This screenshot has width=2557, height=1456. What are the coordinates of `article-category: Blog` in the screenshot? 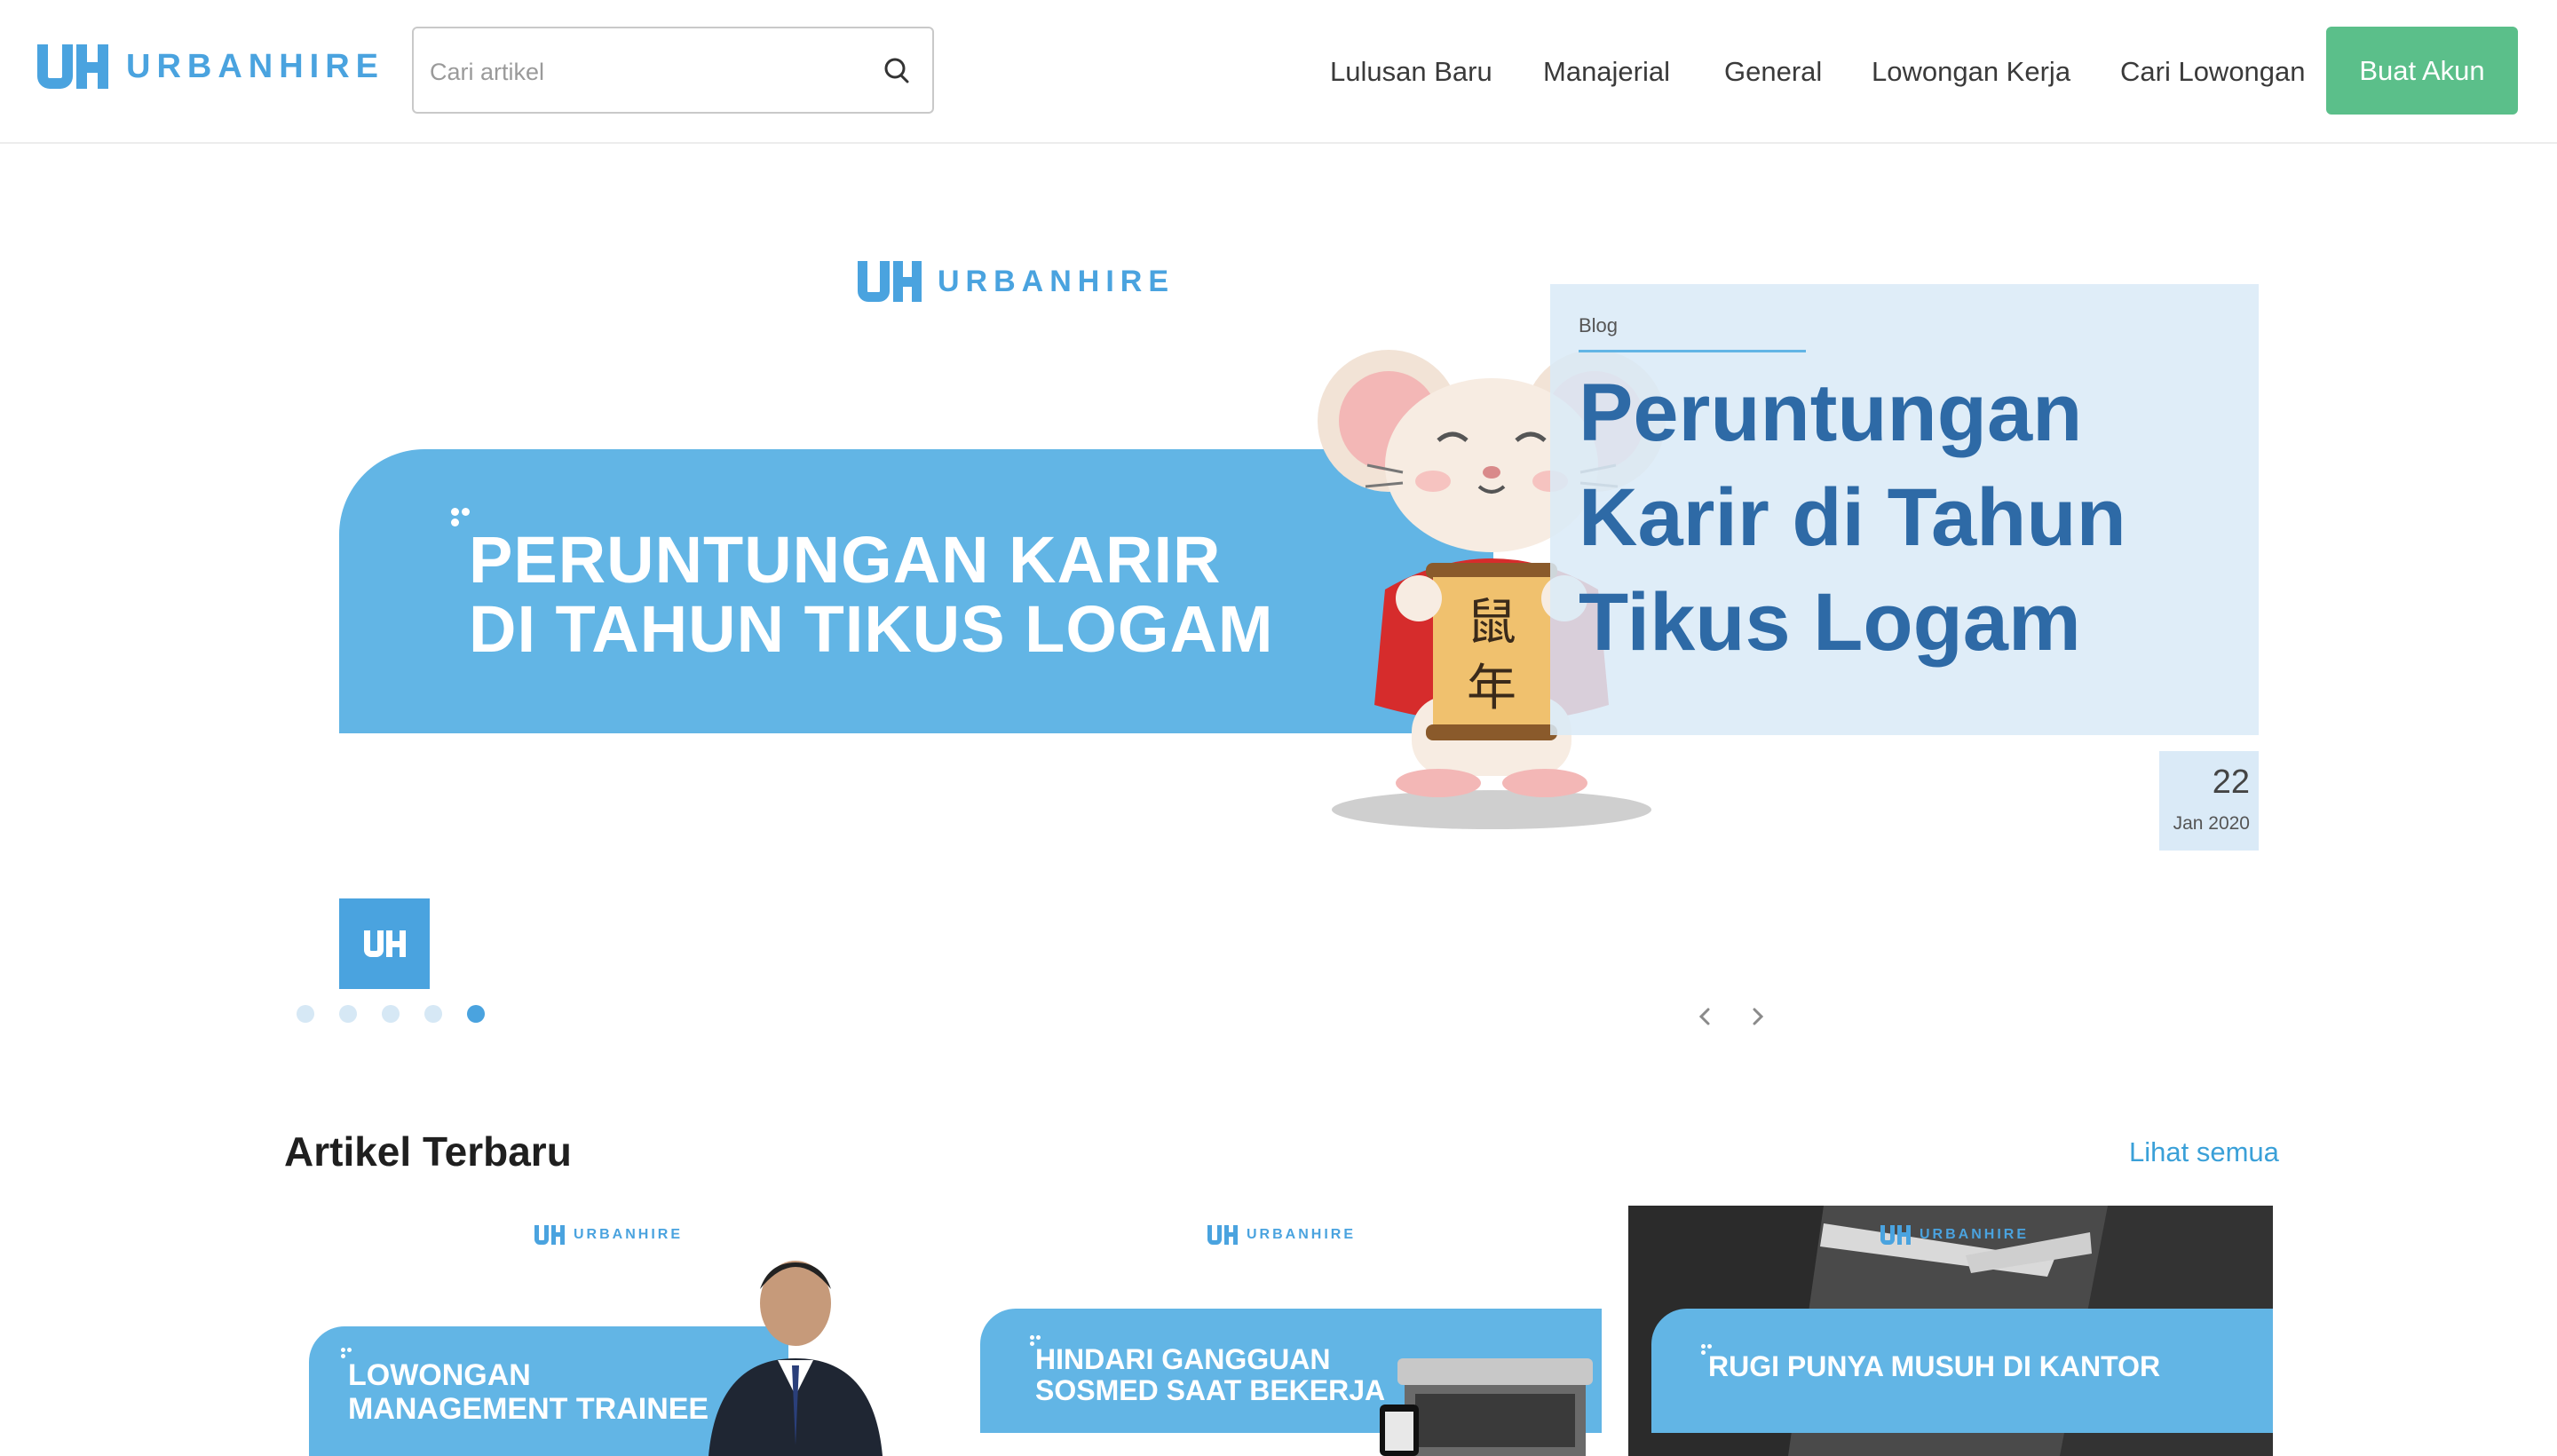 It's located at (1598, 325).